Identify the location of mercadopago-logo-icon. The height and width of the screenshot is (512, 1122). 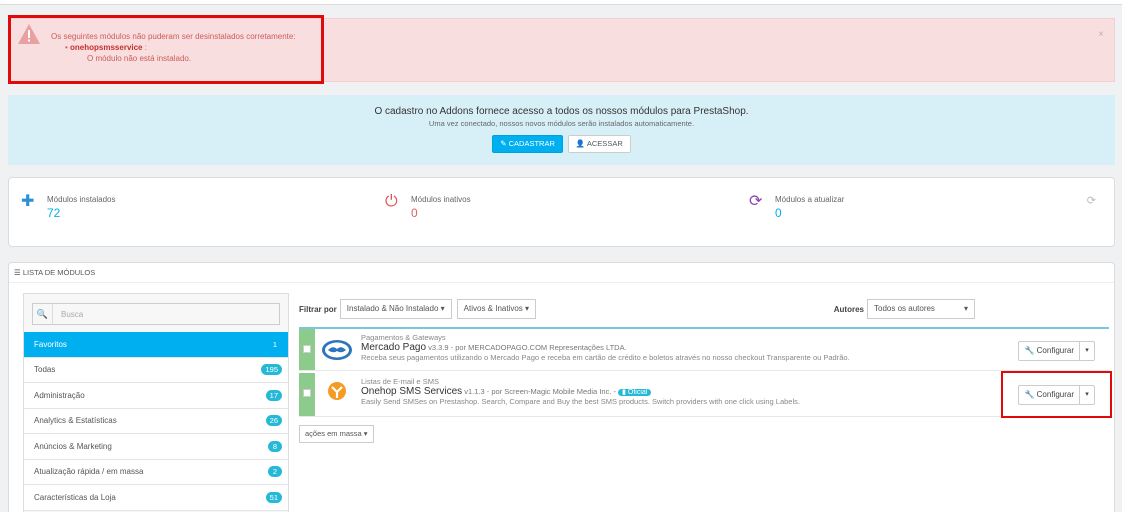
(337, 350).